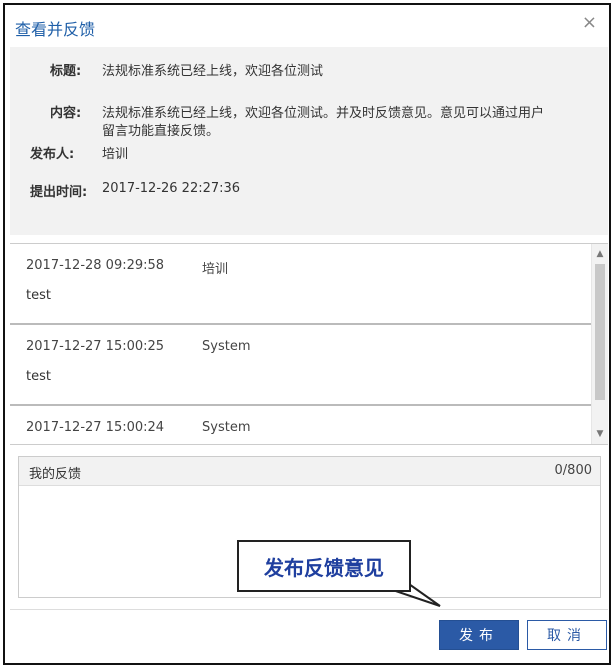  I want to click on feedback-header: 我的反馈 0/800, so click(309, 471).